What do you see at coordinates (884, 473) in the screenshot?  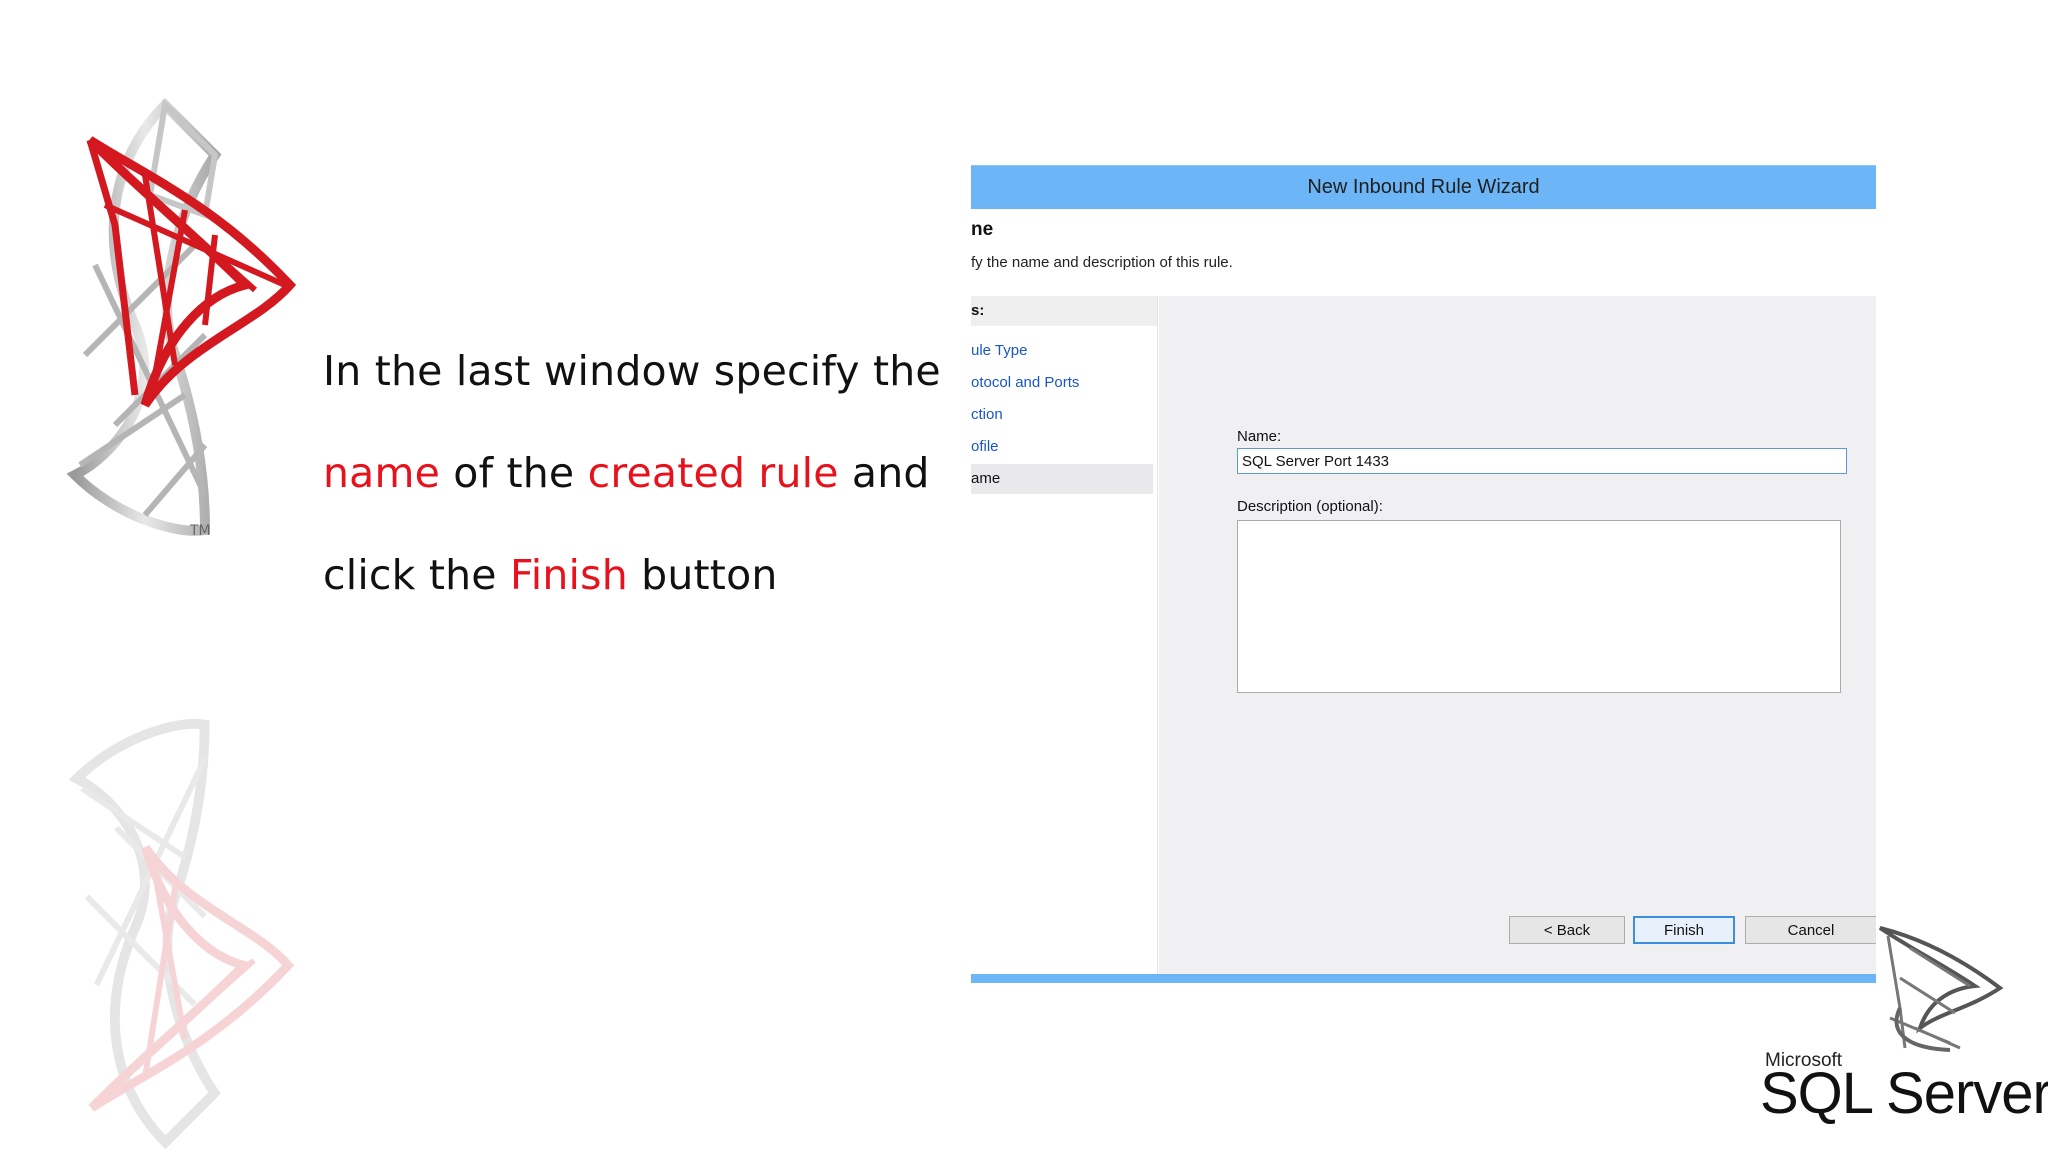 I see `instruction-text: and` at bounding box center [884, 473].